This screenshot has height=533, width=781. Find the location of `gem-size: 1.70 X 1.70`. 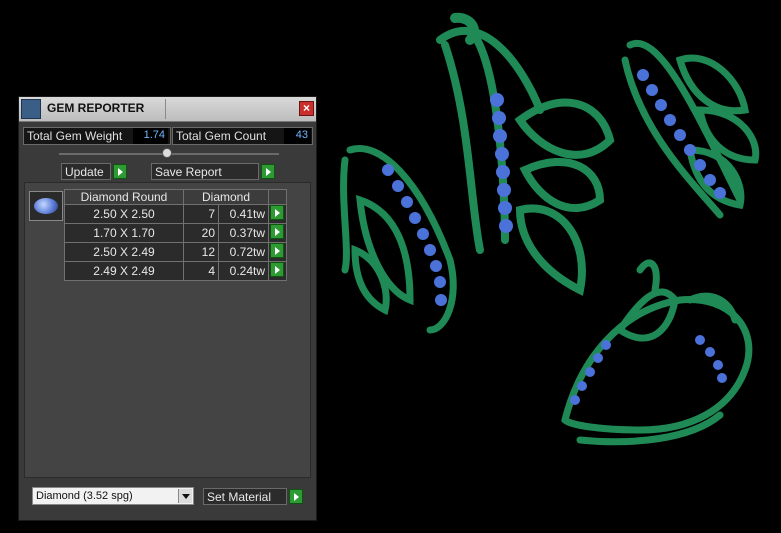

gem-size: 1.70 X 1.70 is located at coordinates (124, 233).